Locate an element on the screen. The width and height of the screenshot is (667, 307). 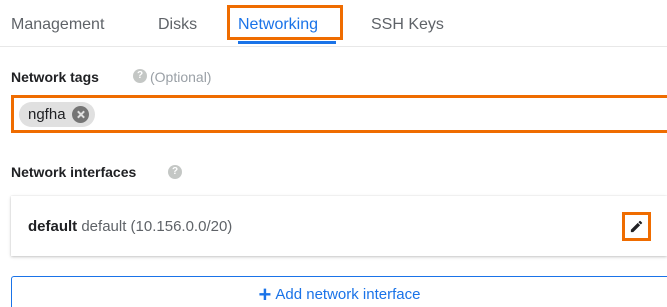
network-interfaces-label: Network interfaces is located at coordinates (74, 172).